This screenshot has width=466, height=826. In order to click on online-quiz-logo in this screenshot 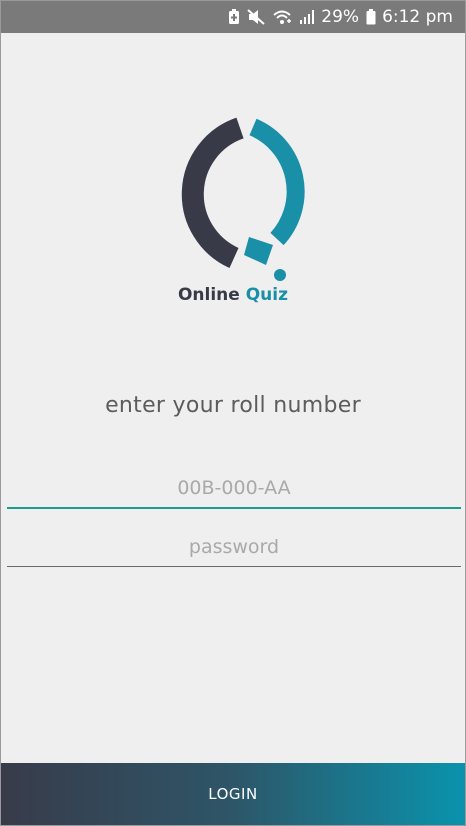, I will do `click(243, 199)`.